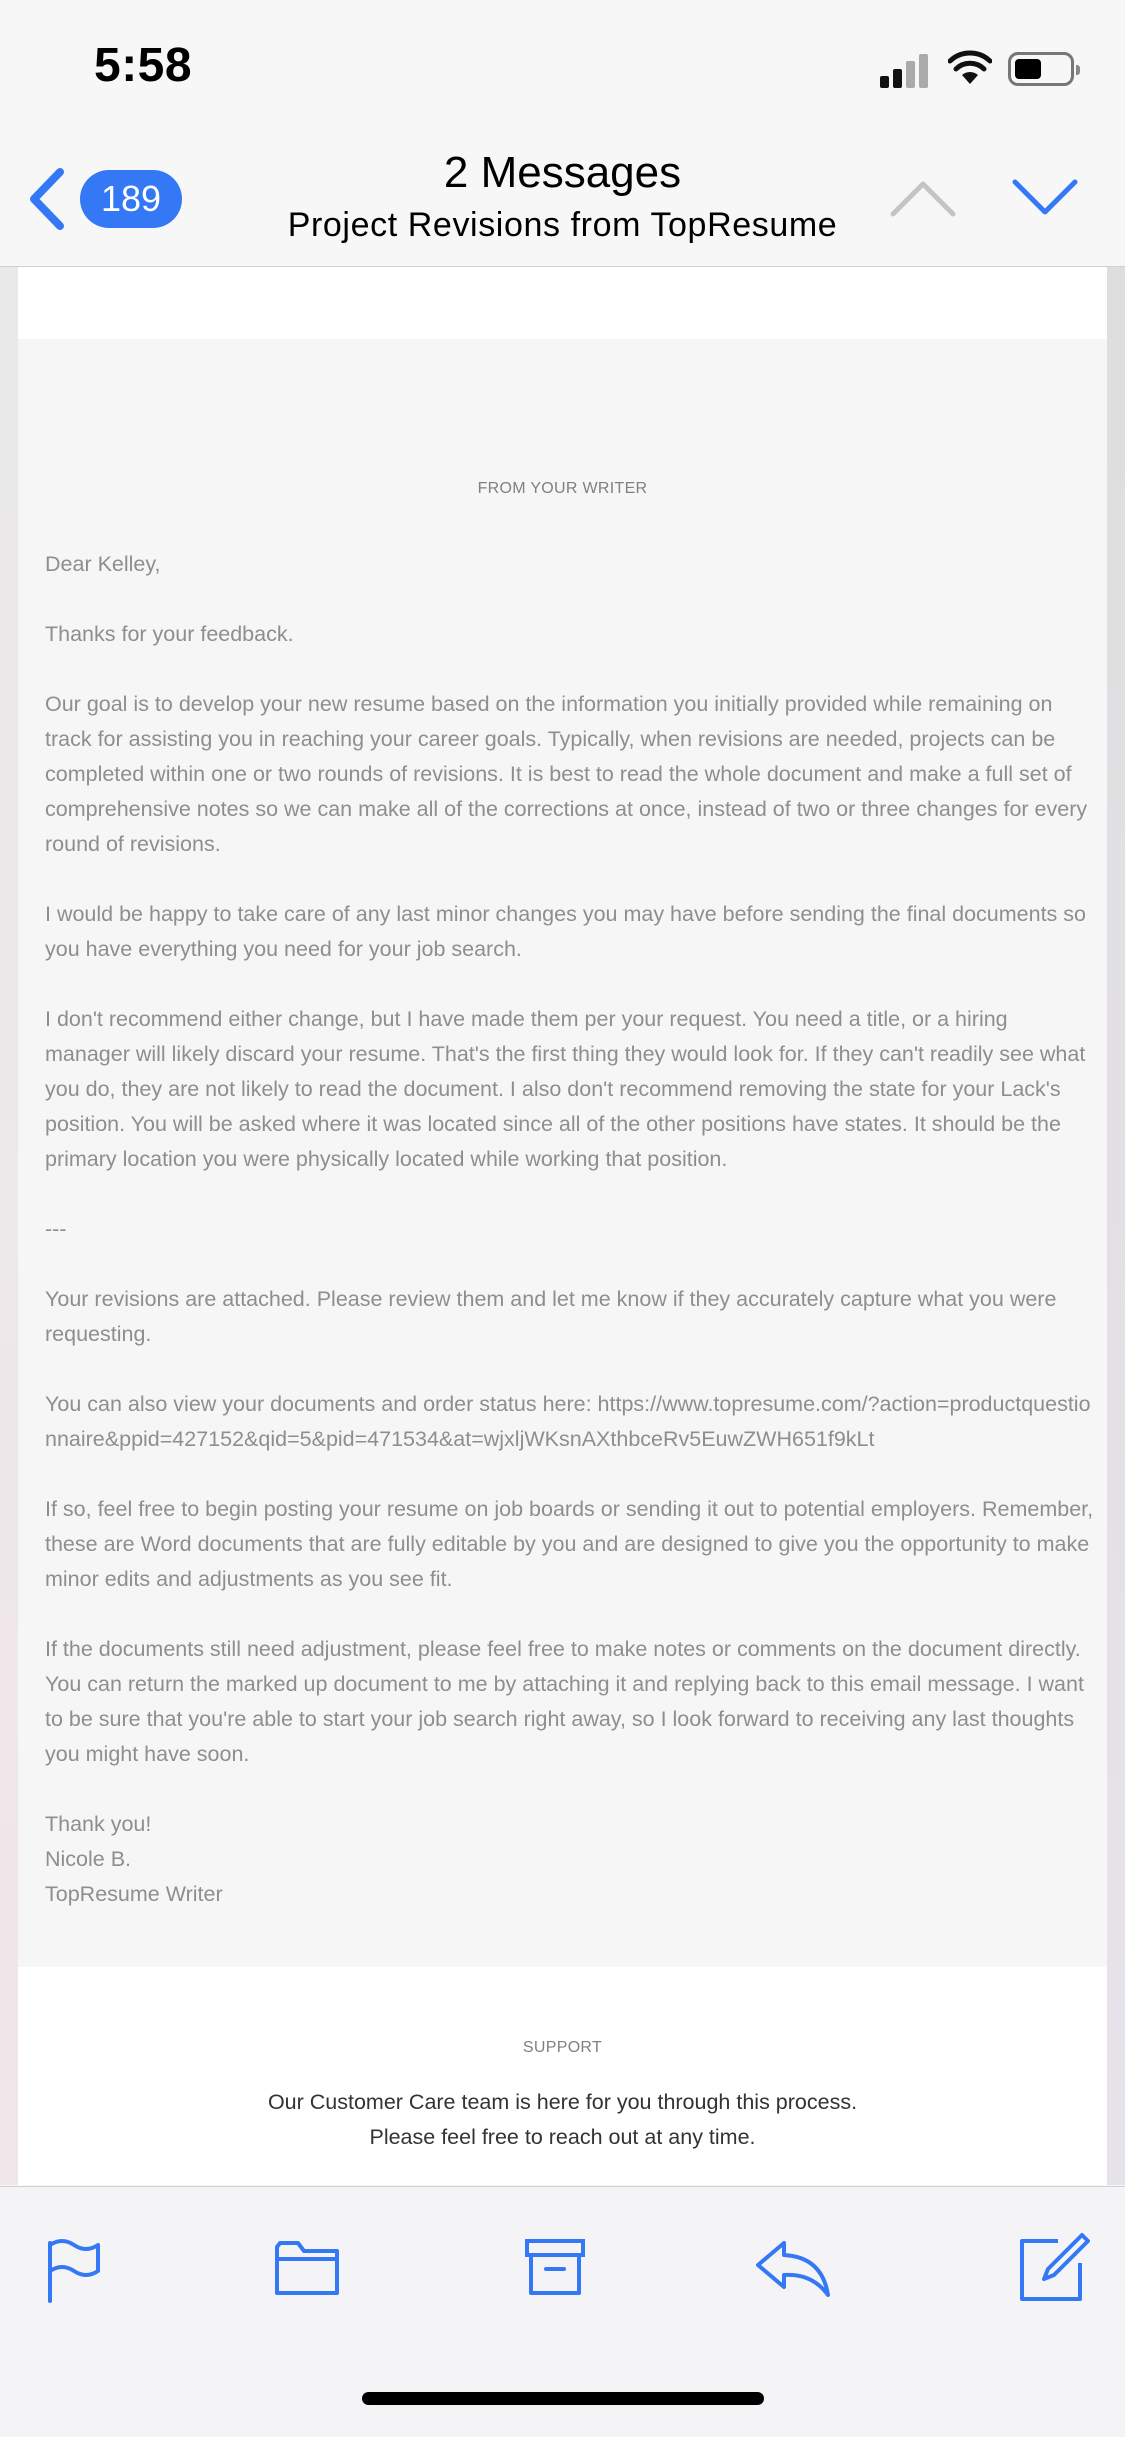 This screenshot has height=2437, width=1125. I want to click on email-top-band, so click(562, 303).